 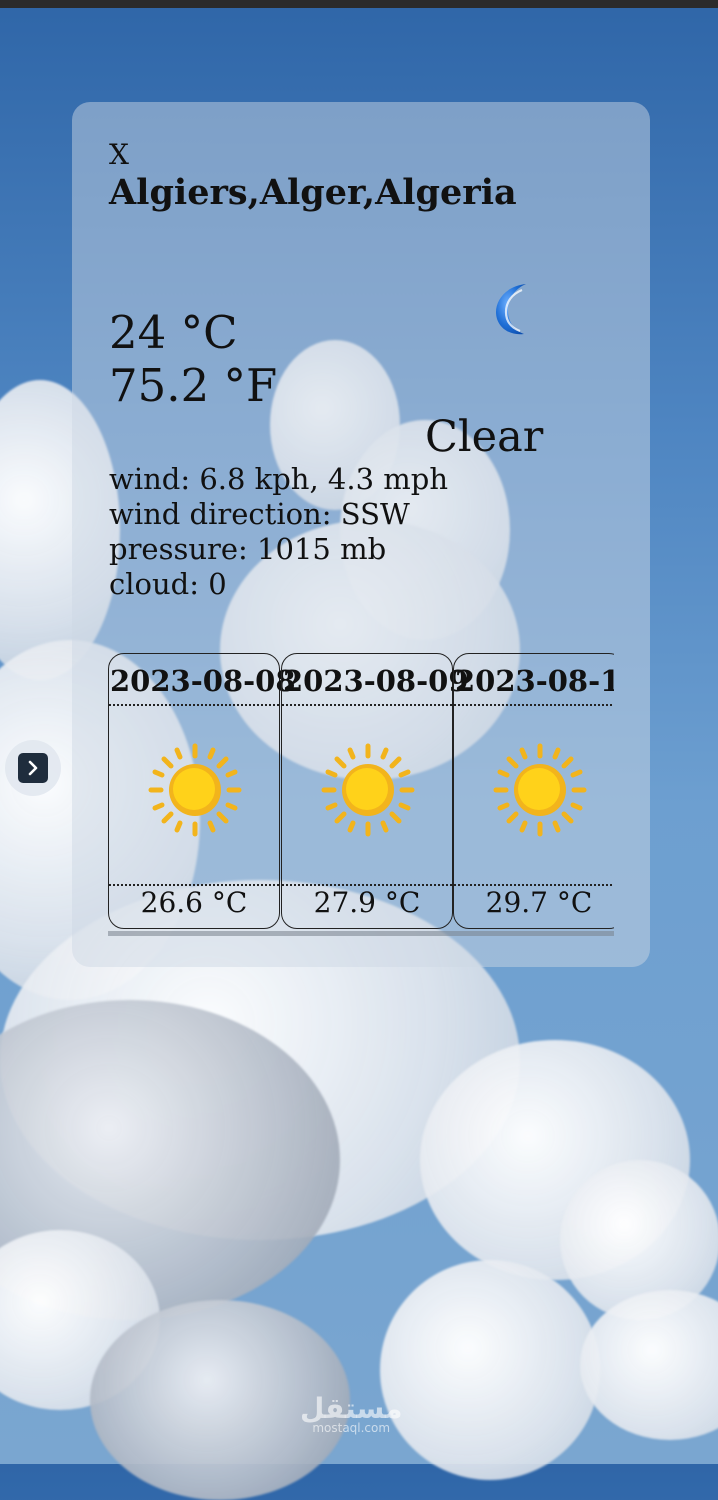 What do you see at coordinates (359, 4) in the screenshot?
I see `status-bar` at bounding box center [359, 4].